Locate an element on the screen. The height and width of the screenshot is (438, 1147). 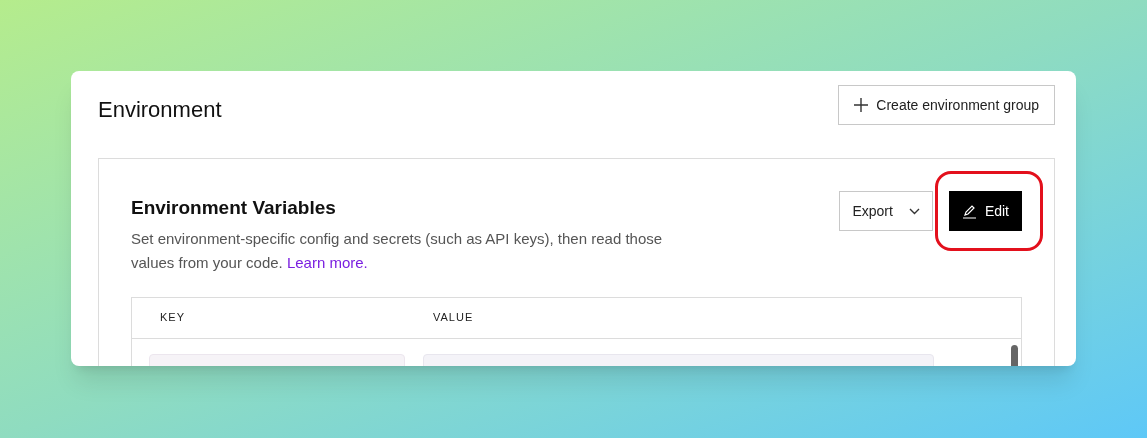
column-header: VALUE is located at coordinates (453, 318).